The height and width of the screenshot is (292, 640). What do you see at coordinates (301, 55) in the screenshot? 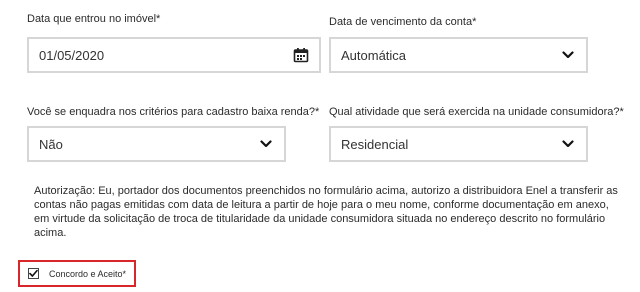
I see `calendar-icon` at bounding box center [301, 55].